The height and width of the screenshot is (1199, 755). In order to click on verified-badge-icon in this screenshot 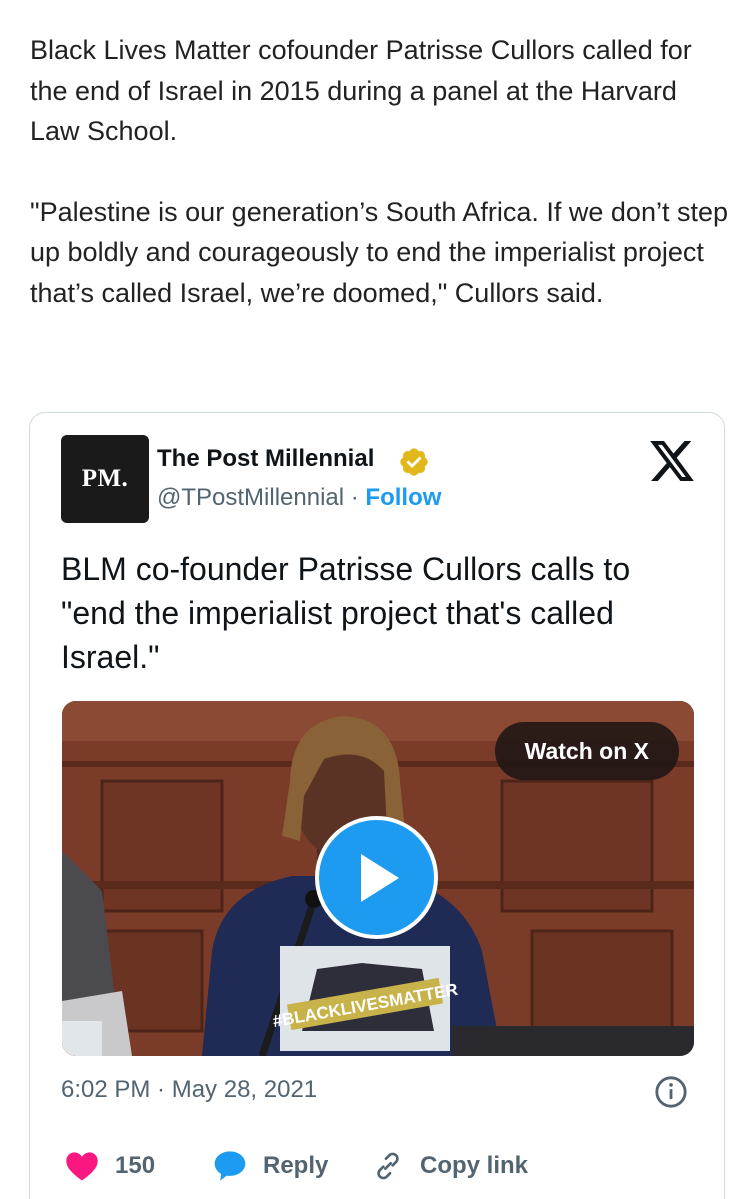, I will do `click(414, 462)`.